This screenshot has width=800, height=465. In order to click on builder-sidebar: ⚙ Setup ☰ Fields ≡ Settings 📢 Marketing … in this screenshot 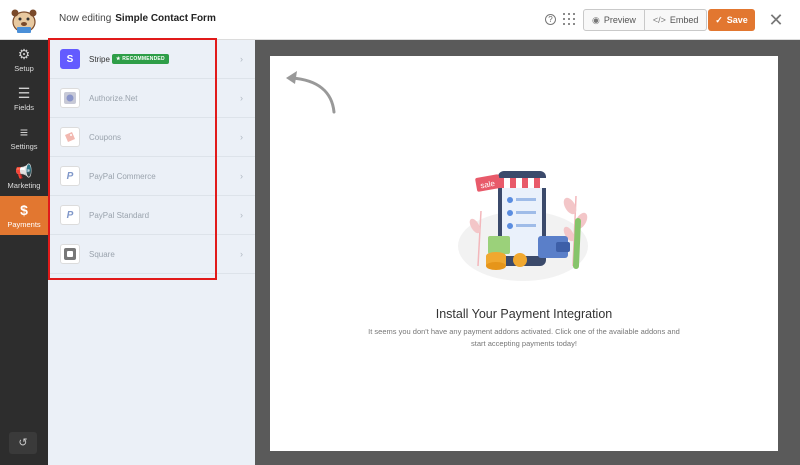, I will do `click(24, 252)`.